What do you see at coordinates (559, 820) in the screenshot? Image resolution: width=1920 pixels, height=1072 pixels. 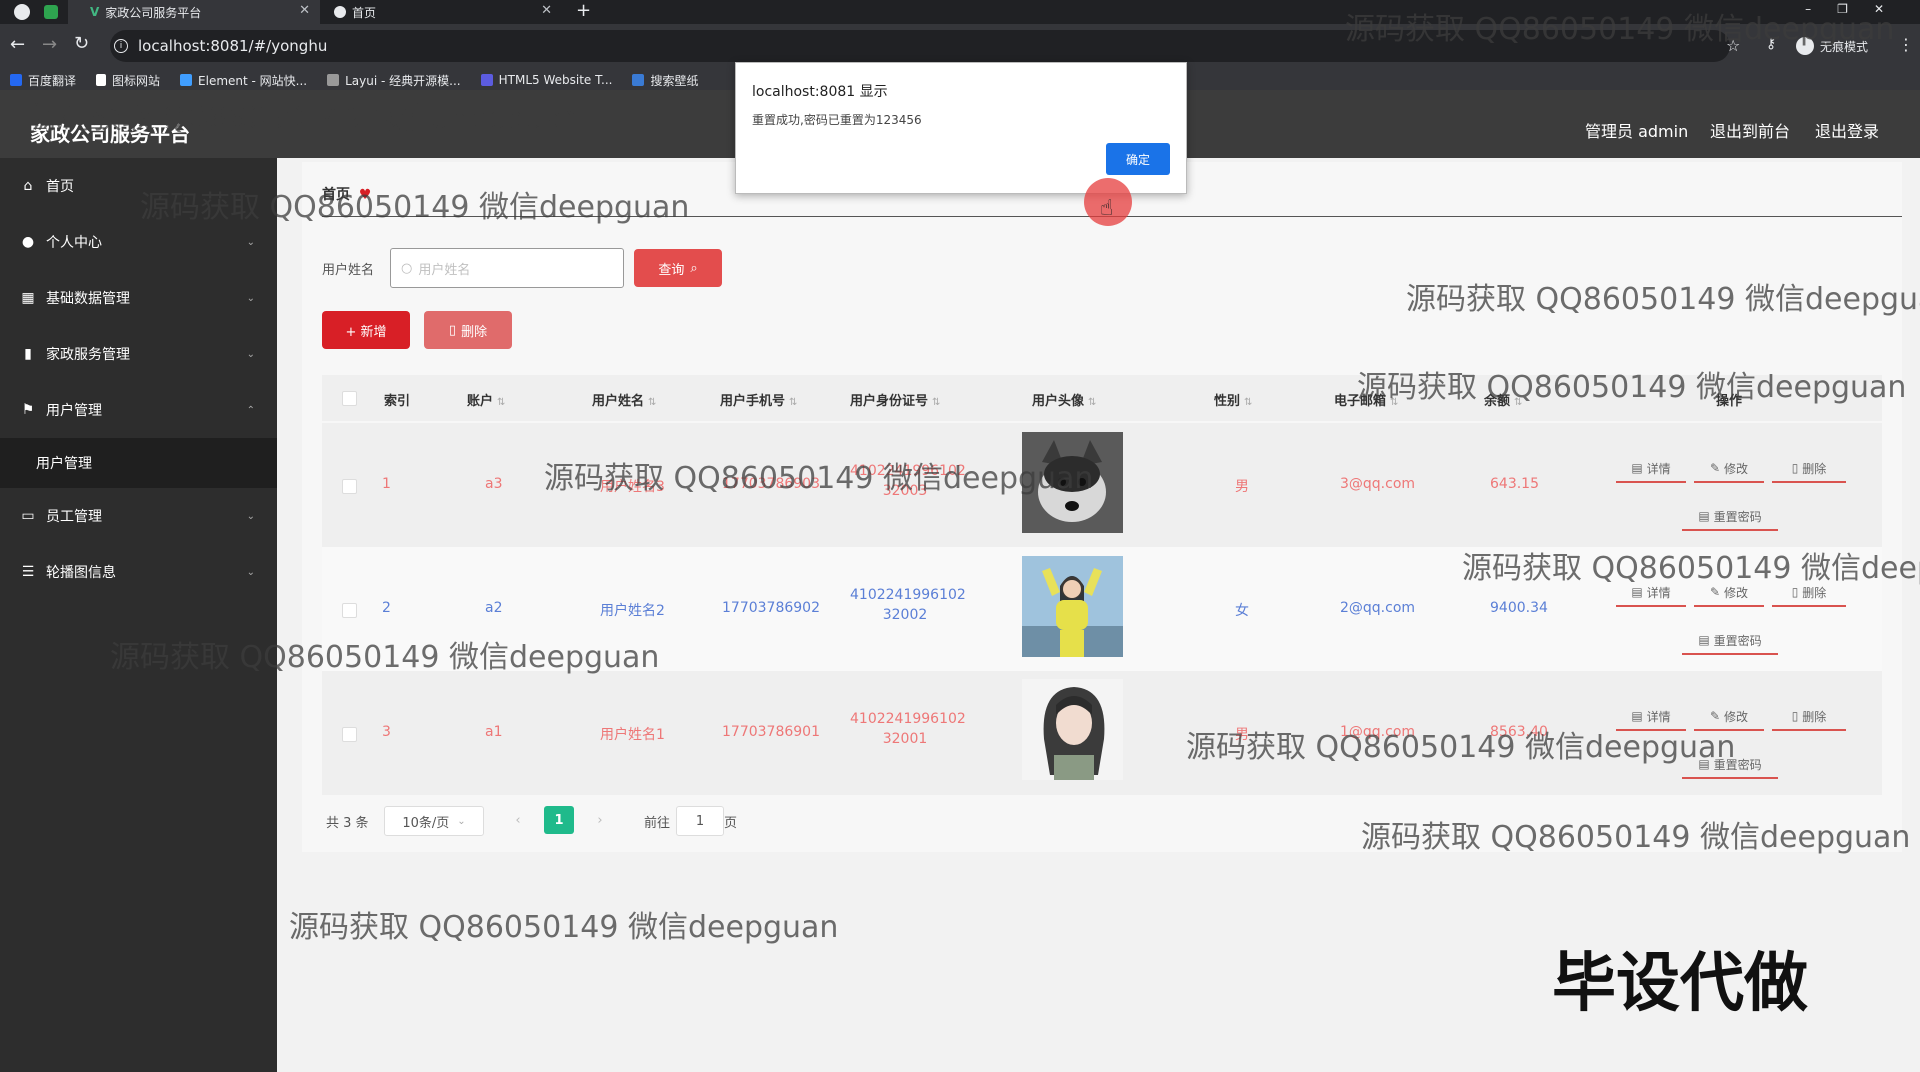 I see `page-1-button: 1` at bounding box center [559, 820].